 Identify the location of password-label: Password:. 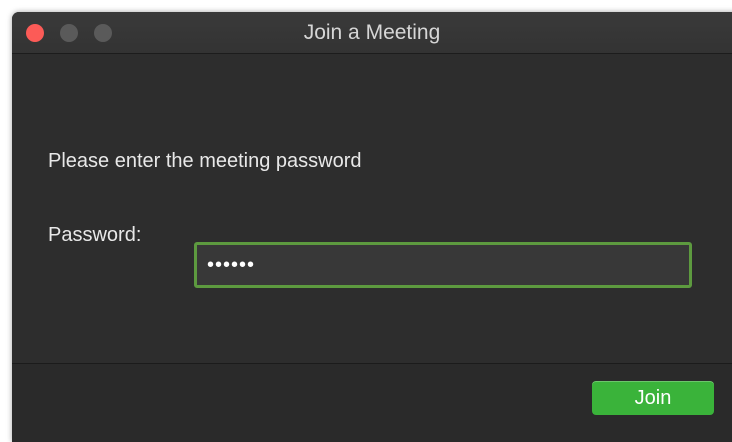
(95, 235).